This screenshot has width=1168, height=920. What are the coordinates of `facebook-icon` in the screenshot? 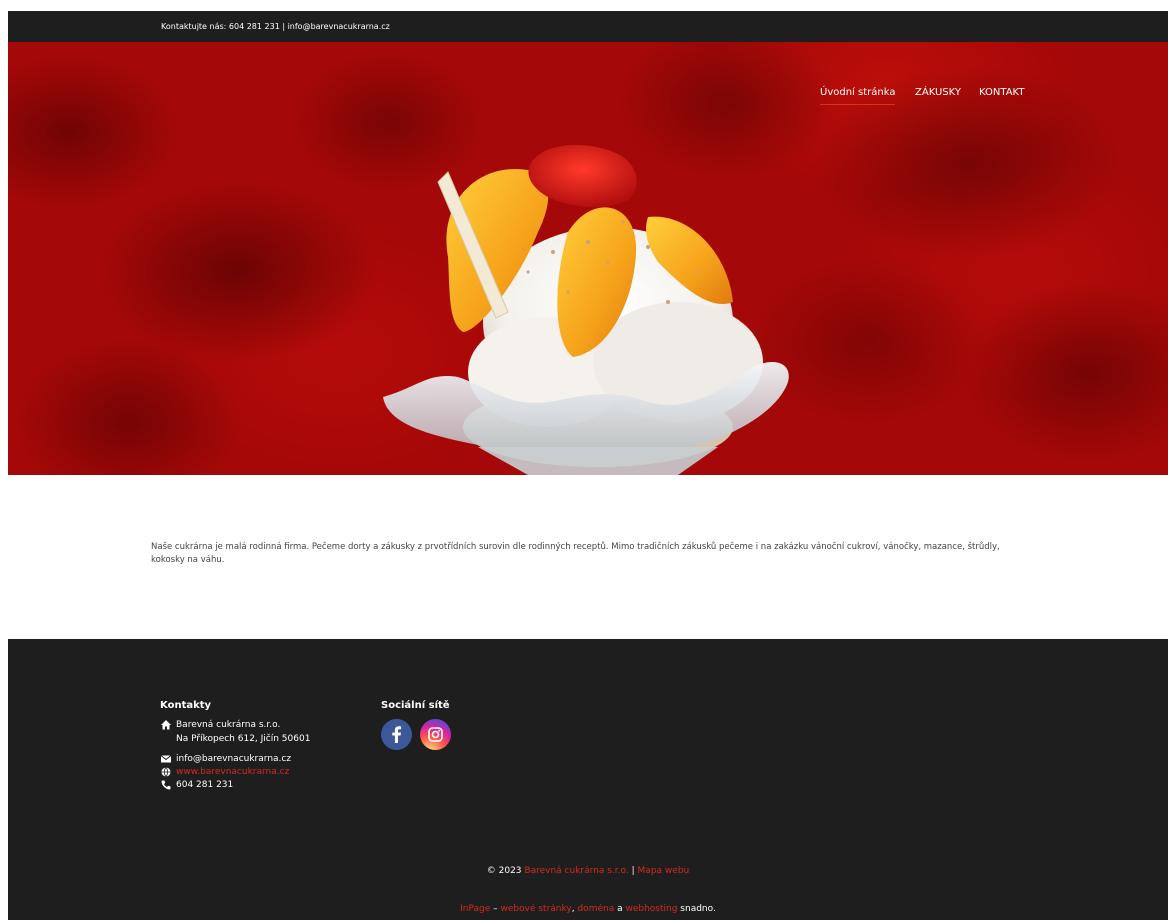 It's located at (397, 734).